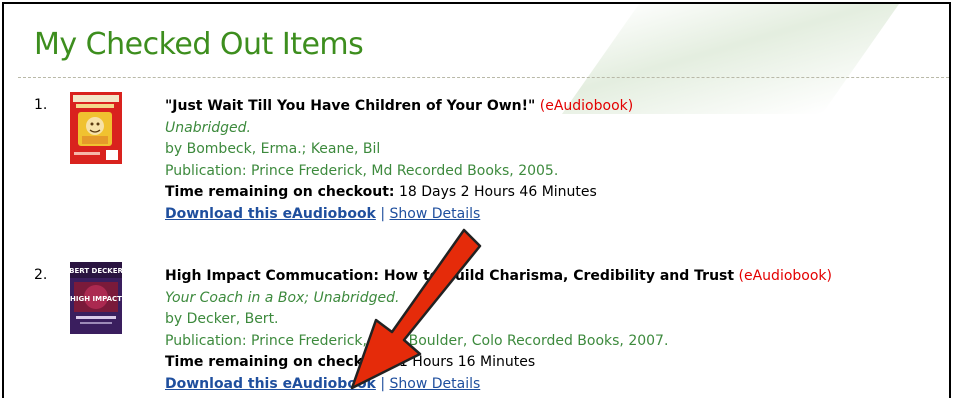 Image resolution: width=955 pixels, height=400 pixels. I want to click on item-subtitle: Your Coach in a Box; Unabridged., so click(282, 297).